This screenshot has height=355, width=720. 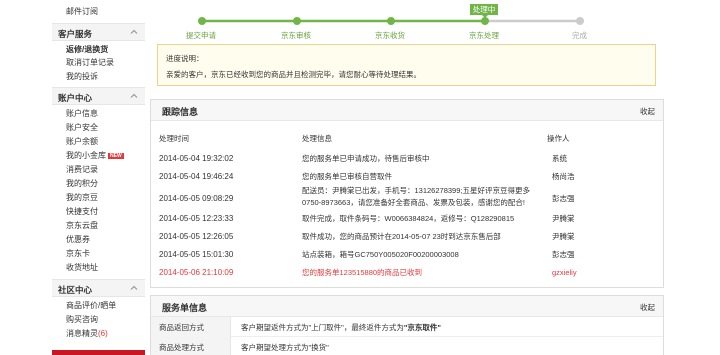 What do you see at coordinates (564, 272) in the screenshot?
I see `row-operator: gzxieliy` at bounding box center [564, 272].